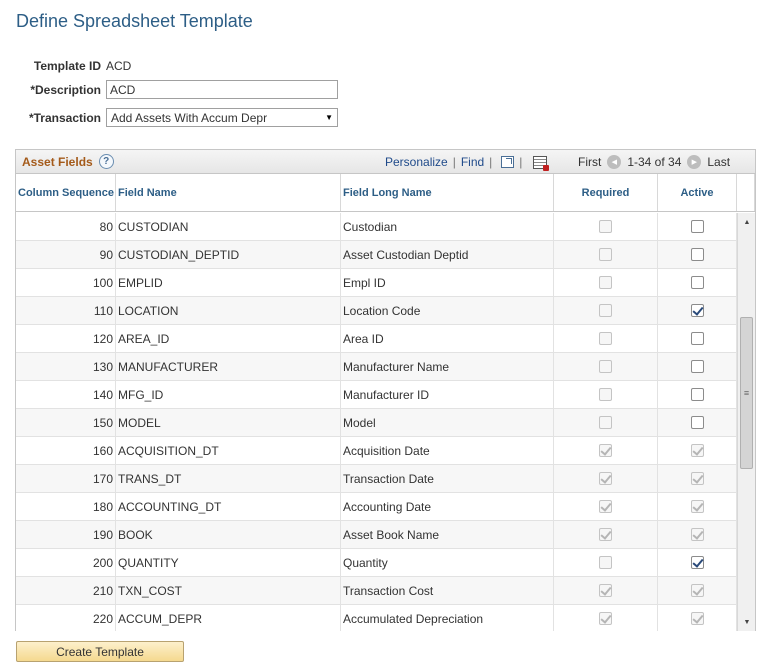 The width and height of the screenshot is (771, 667). Describe the element at coordinates (614, 162) in the screenshot. I see `previous-icon: ◀` at that location.